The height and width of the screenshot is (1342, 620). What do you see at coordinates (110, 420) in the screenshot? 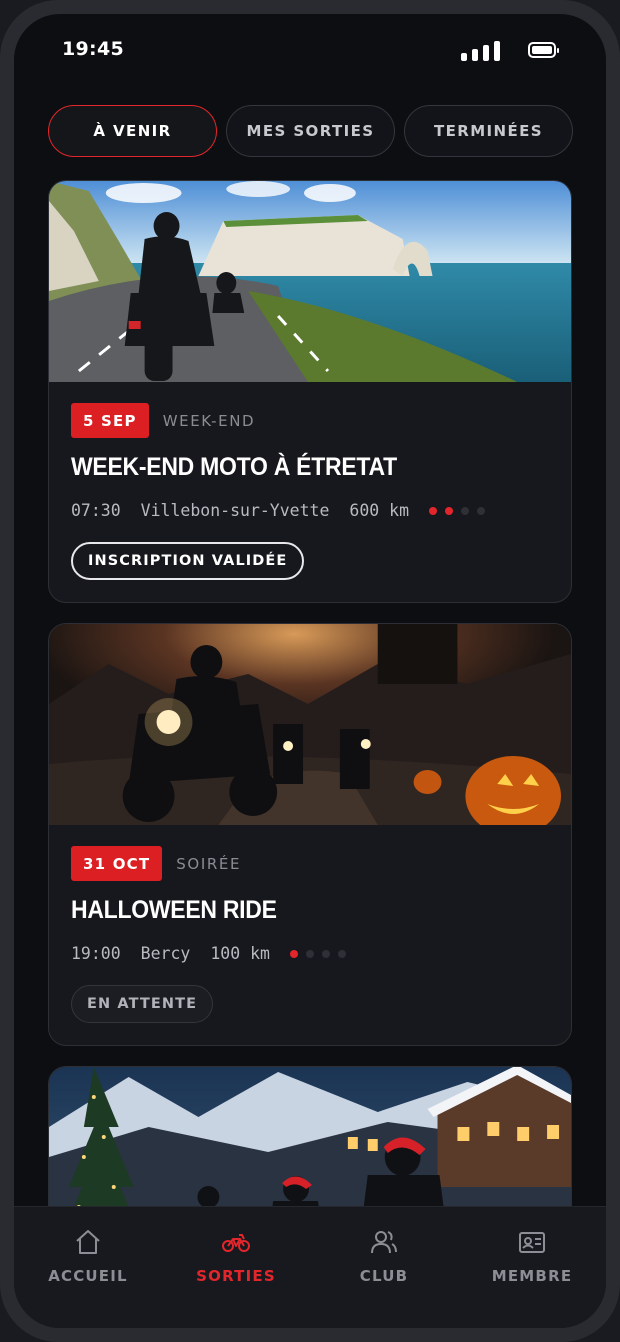
I see `date-badge: 5 SEP` at bounding box center [110, 420].